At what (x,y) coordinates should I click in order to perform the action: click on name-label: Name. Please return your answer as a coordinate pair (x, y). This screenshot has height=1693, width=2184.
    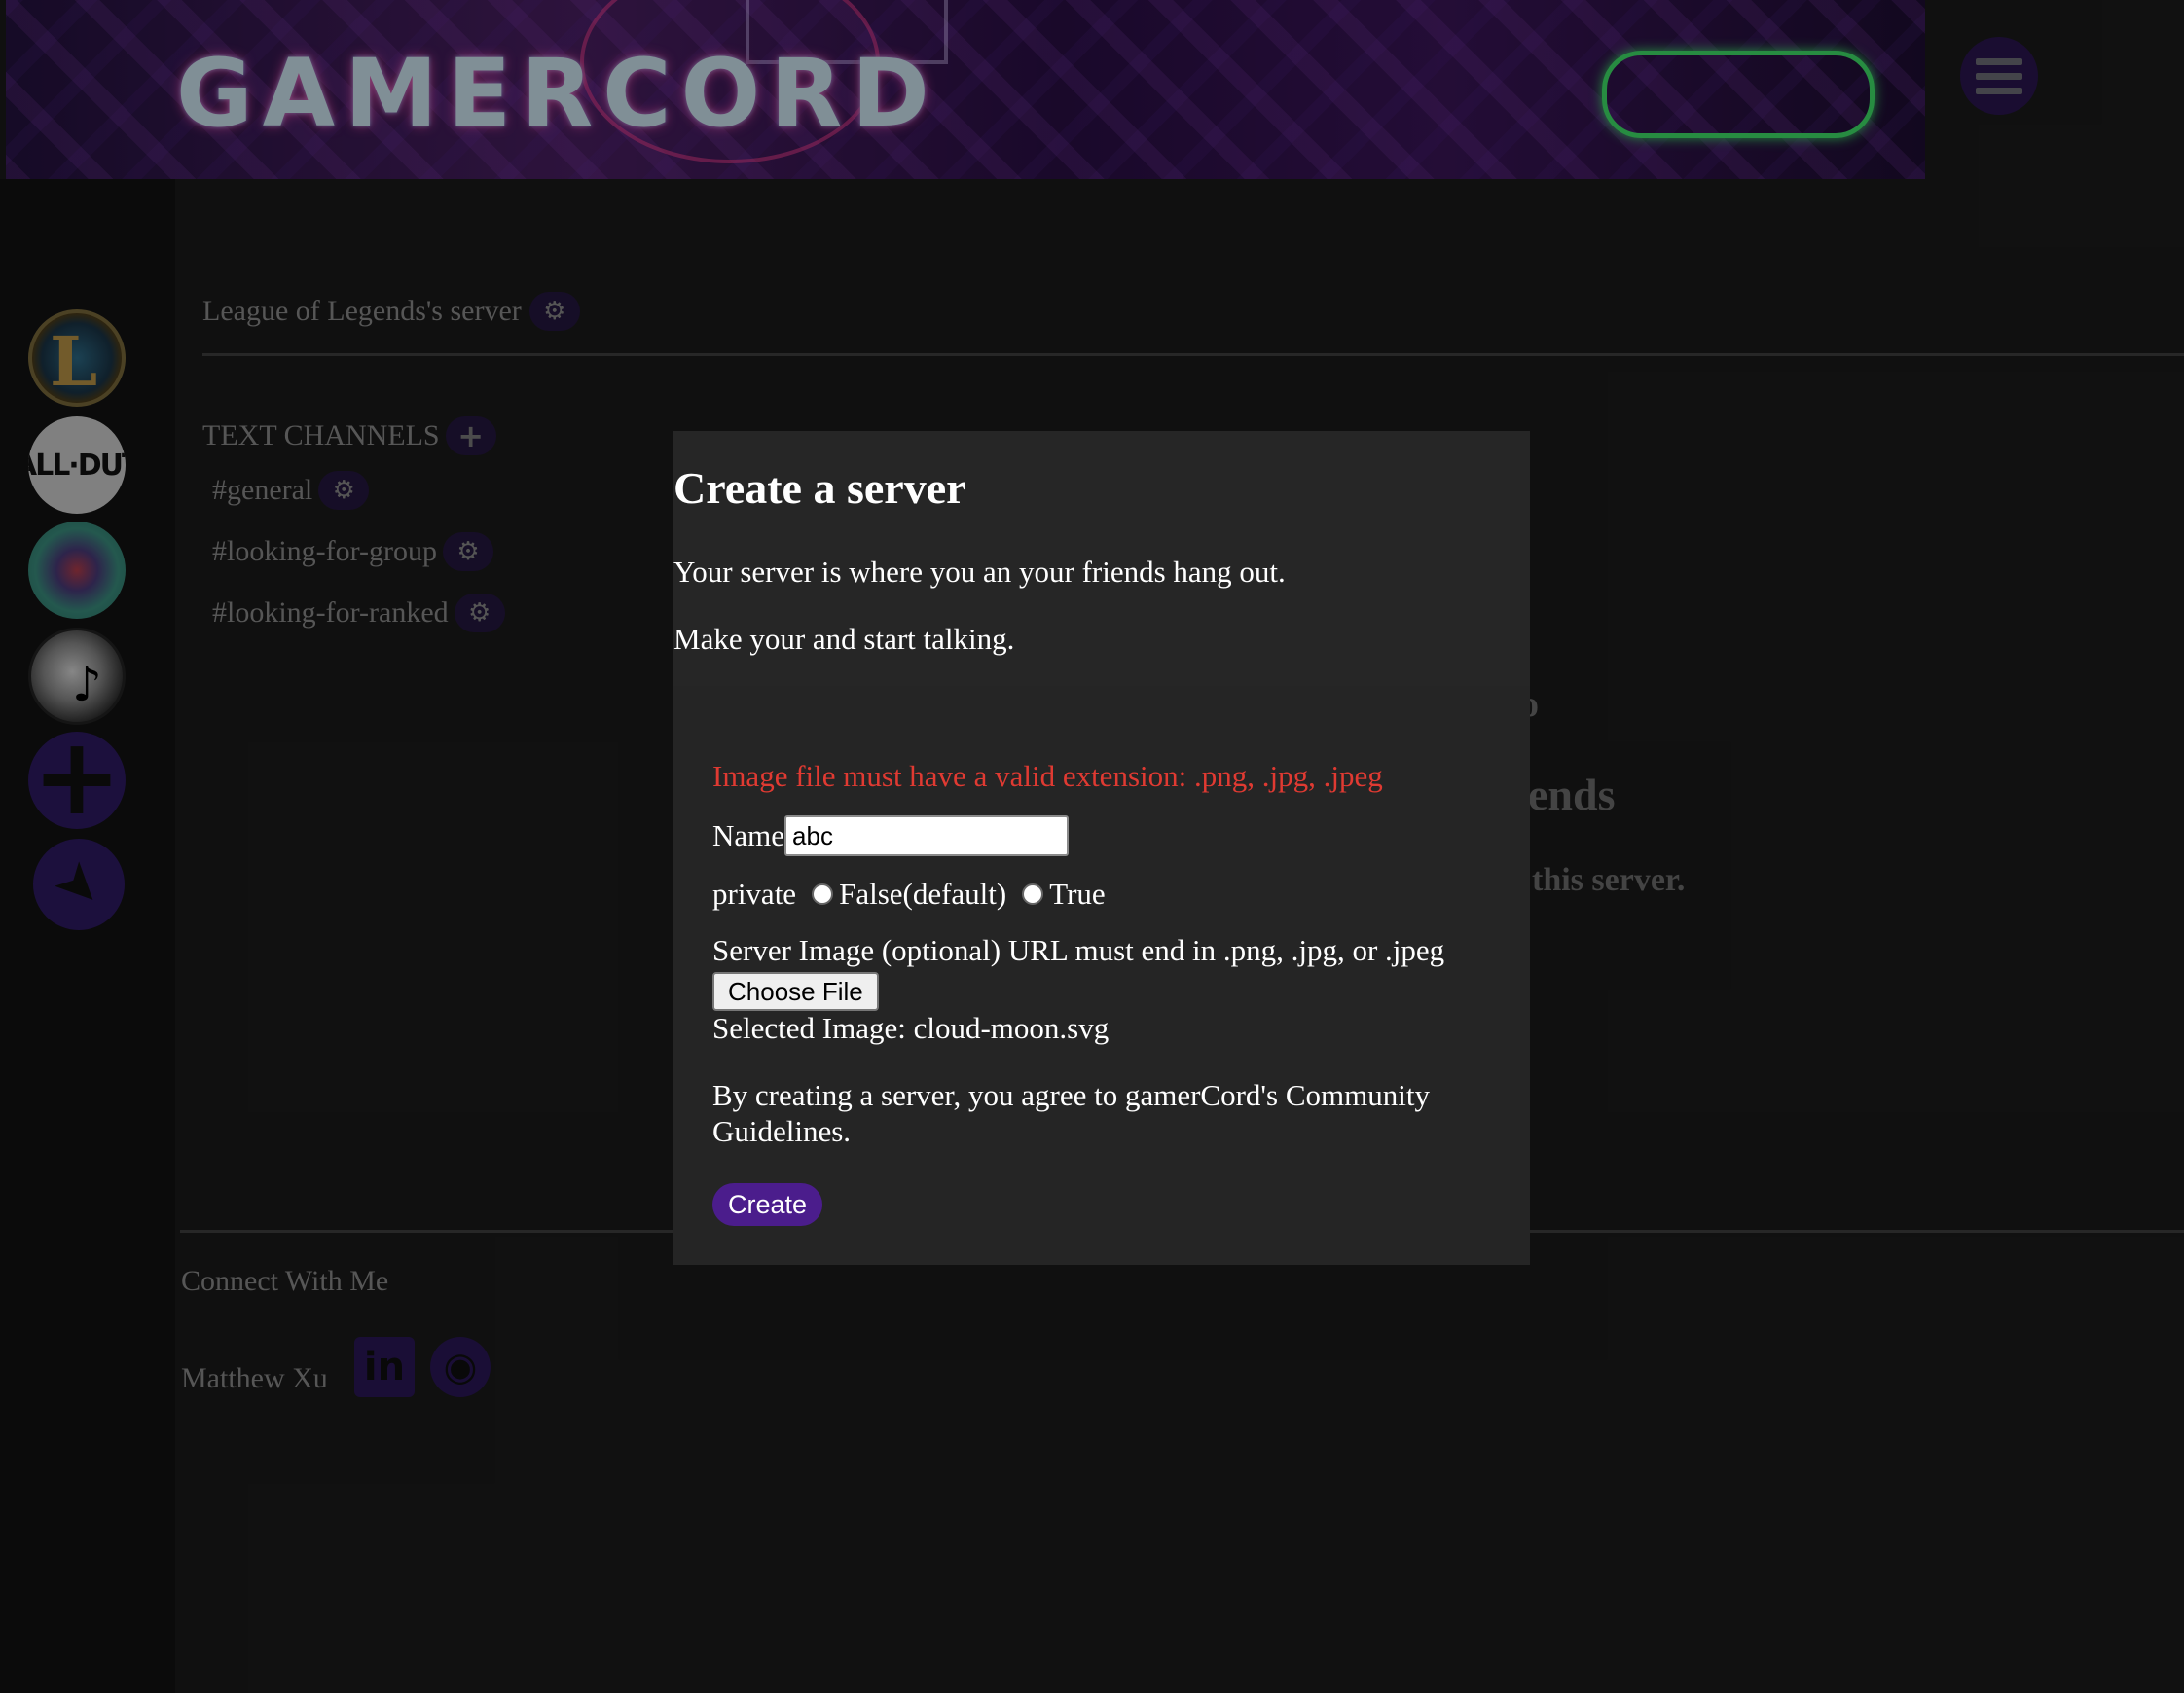
    Looking at the image, I should click on (748, 835).